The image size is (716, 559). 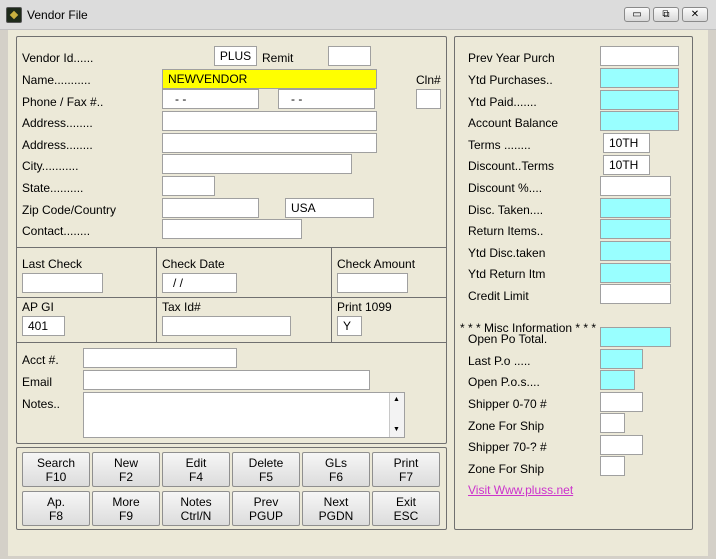 What do you see at coordinates (40, 360) in the screenshot?
I see `acct-label: Acct #.` at bounding box center [40, 360].